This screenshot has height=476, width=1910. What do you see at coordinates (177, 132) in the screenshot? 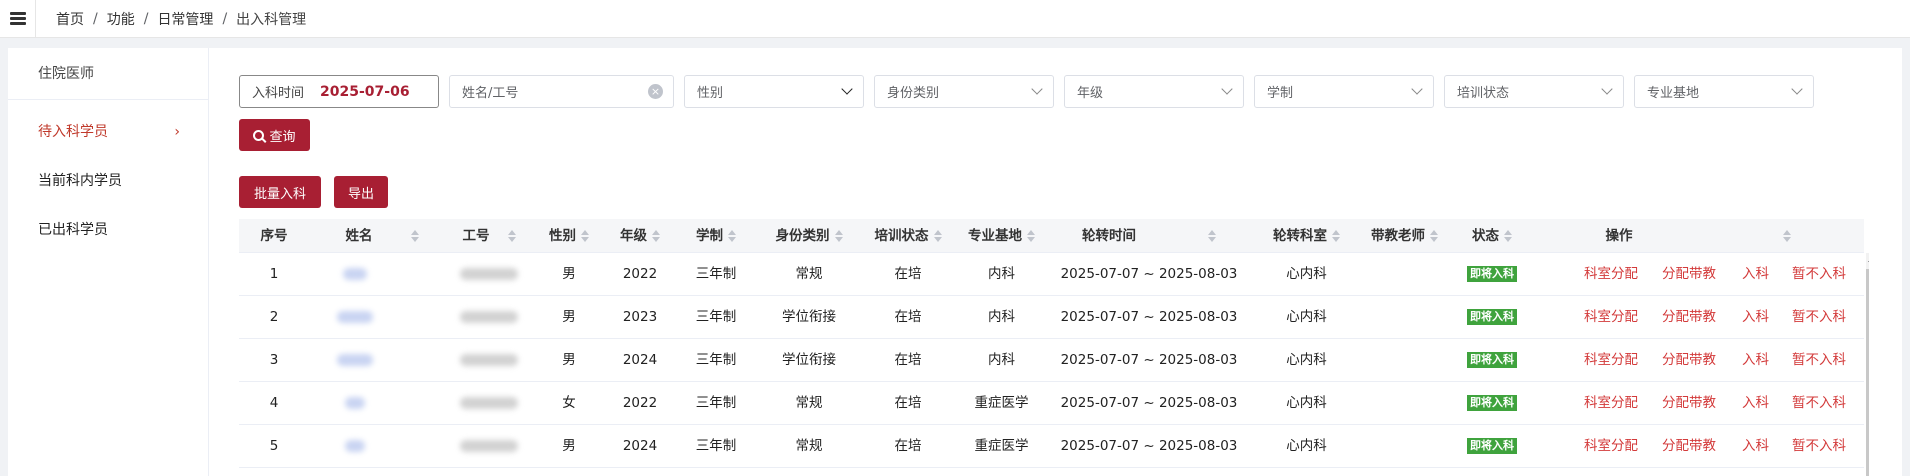
I see `chevron-right-icon: ›` at bounding box center [177, 132].